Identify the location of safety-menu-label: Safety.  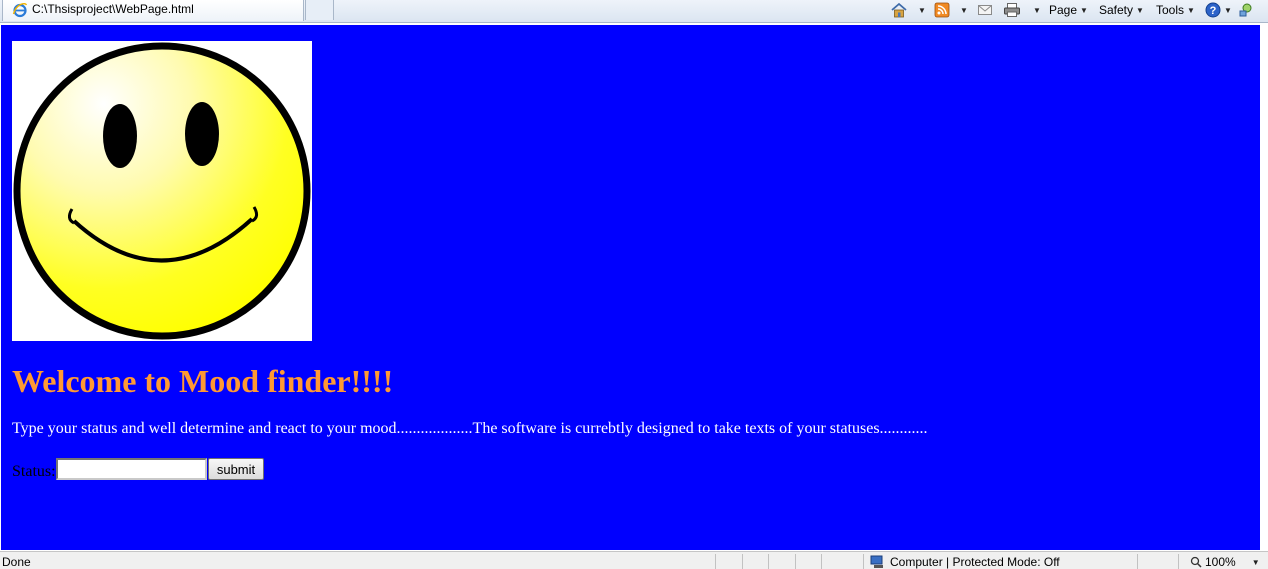
(1116, 10).